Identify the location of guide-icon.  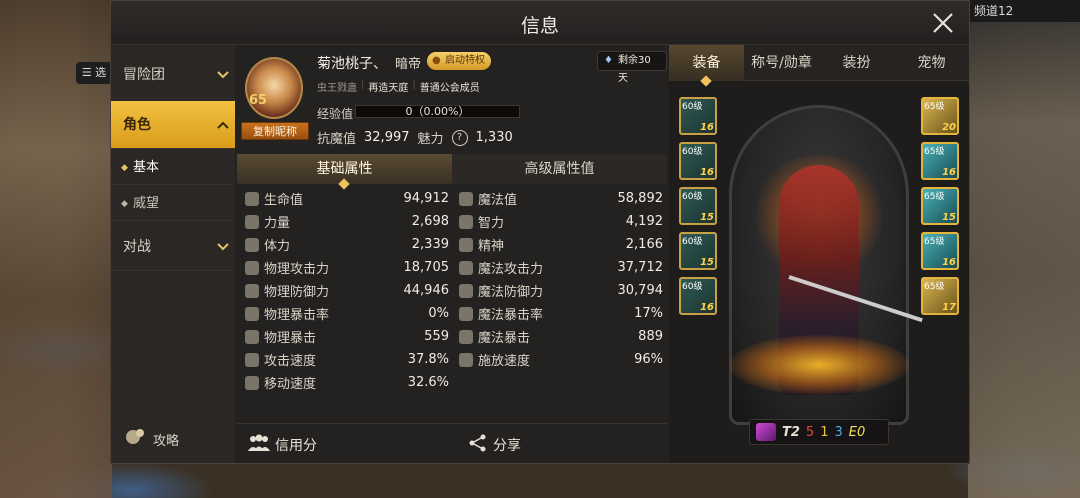
(135, 439).